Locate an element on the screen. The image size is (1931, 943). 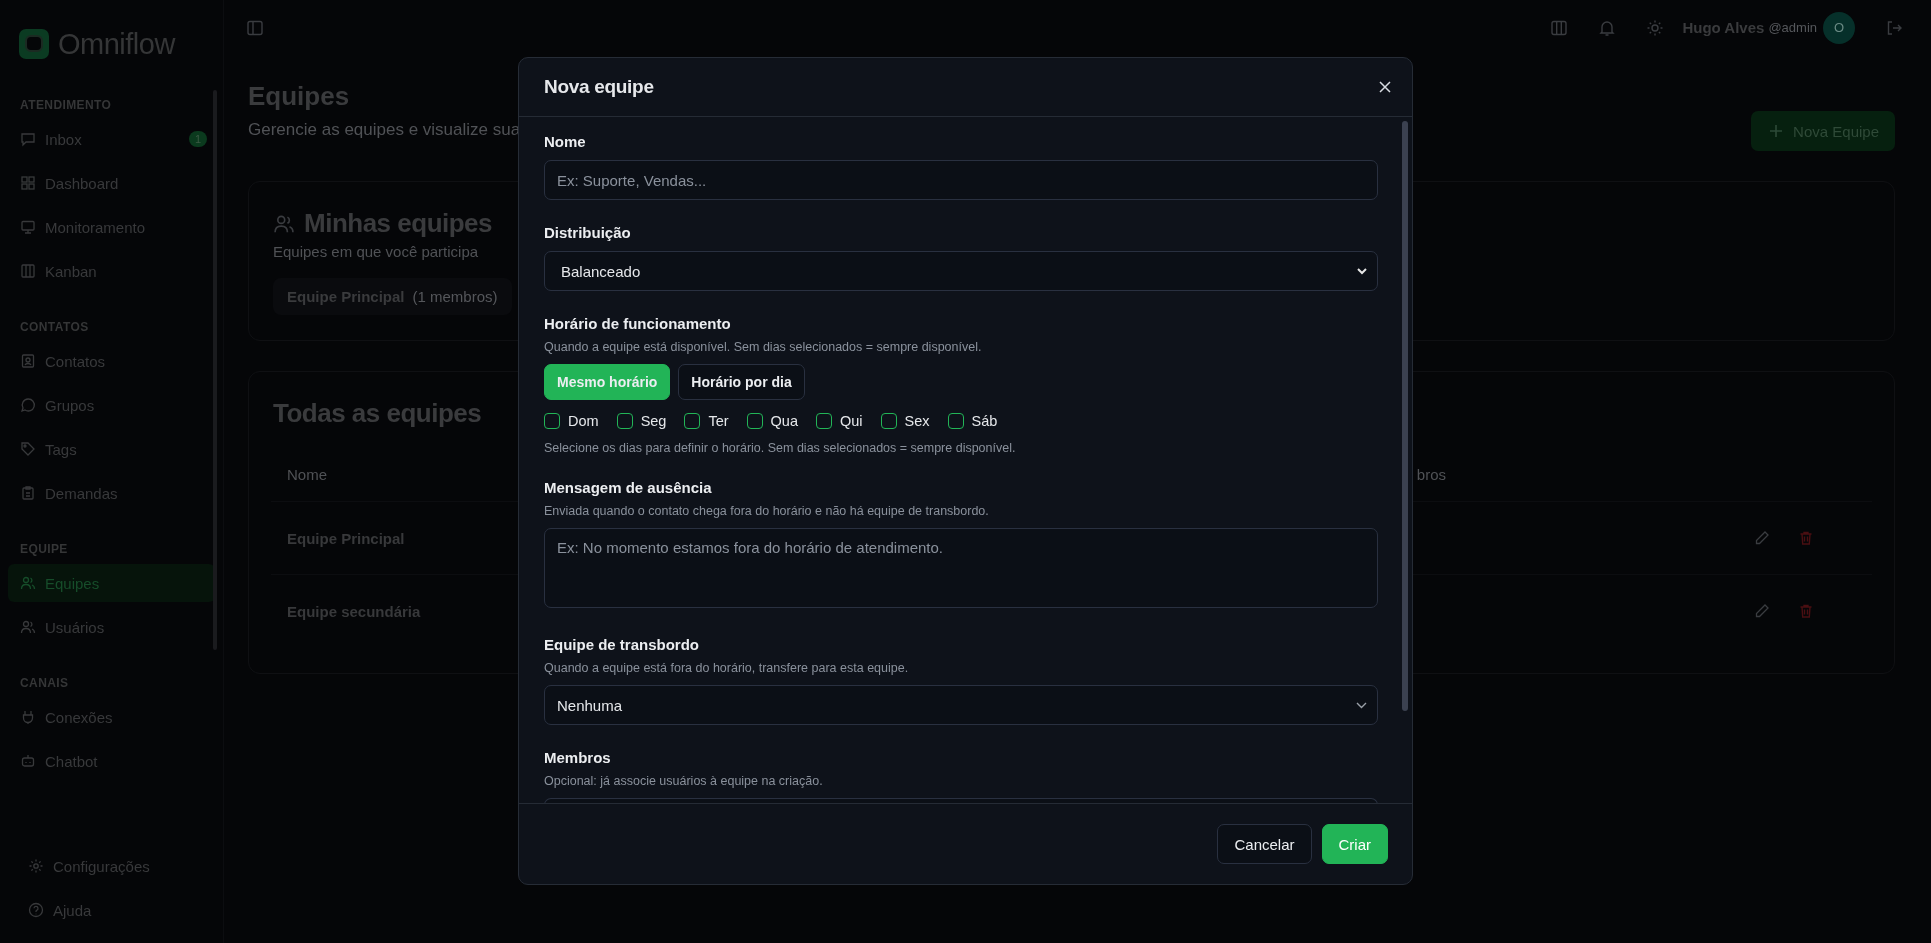
plus-icon is located at coordinates (1776, 131).